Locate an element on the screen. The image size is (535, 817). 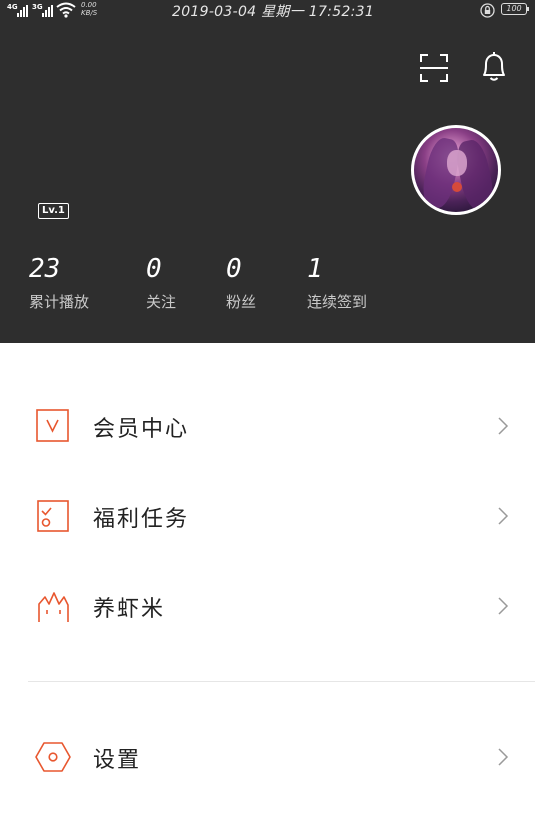
stat-label: 累计播放 is located at coordinates (59, 302).